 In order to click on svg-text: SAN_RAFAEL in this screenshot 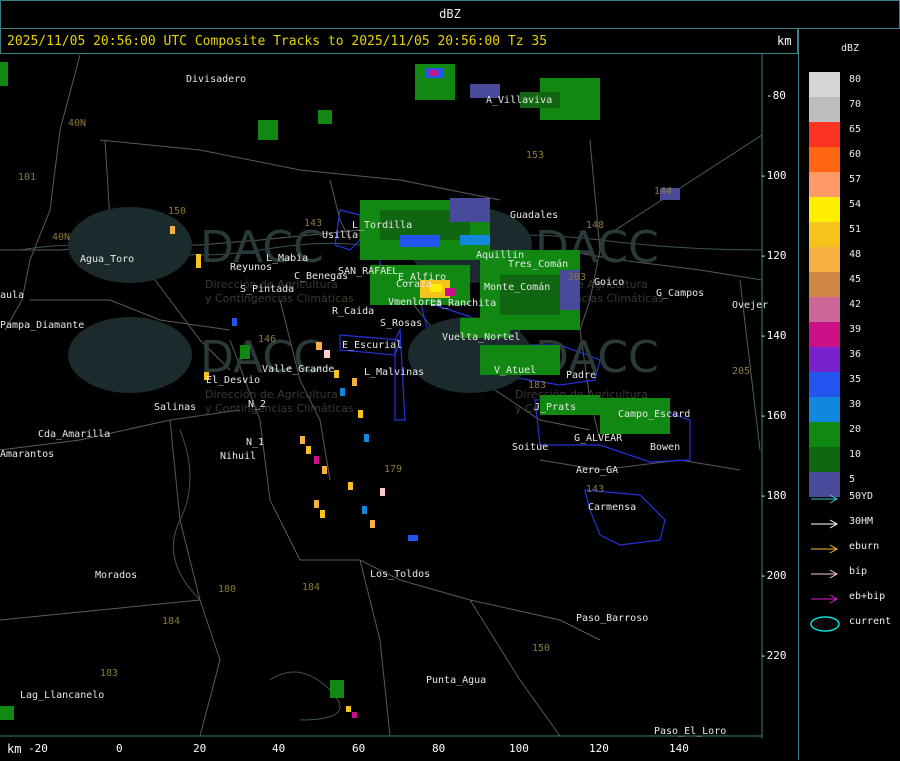, I will do `click(368, 271)`.